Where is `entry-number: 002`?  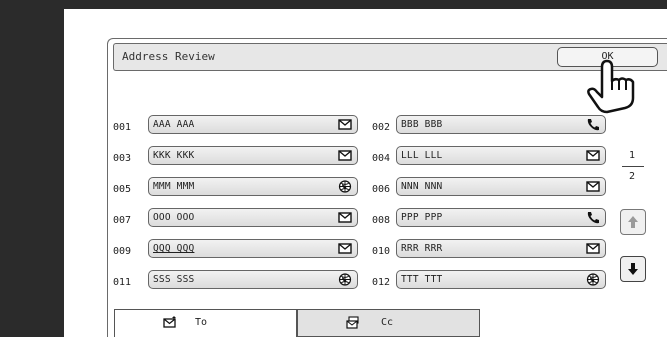
entry-number: 002 is located at coordinates (381, 127).